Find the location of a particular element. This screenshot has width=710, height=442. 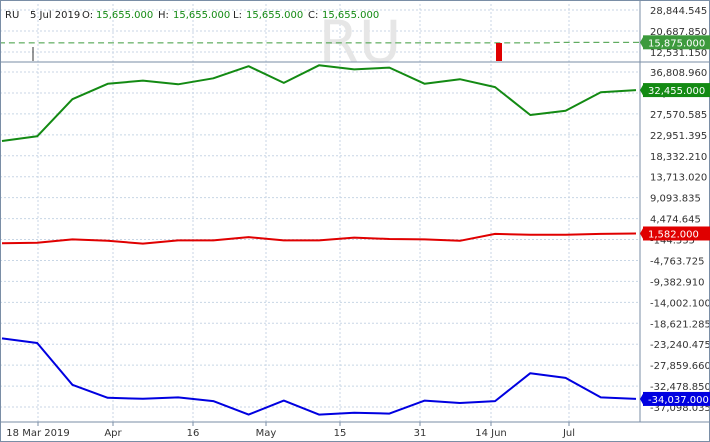

last-value-label: 32,455.000 is located at coordinates (676, 91).